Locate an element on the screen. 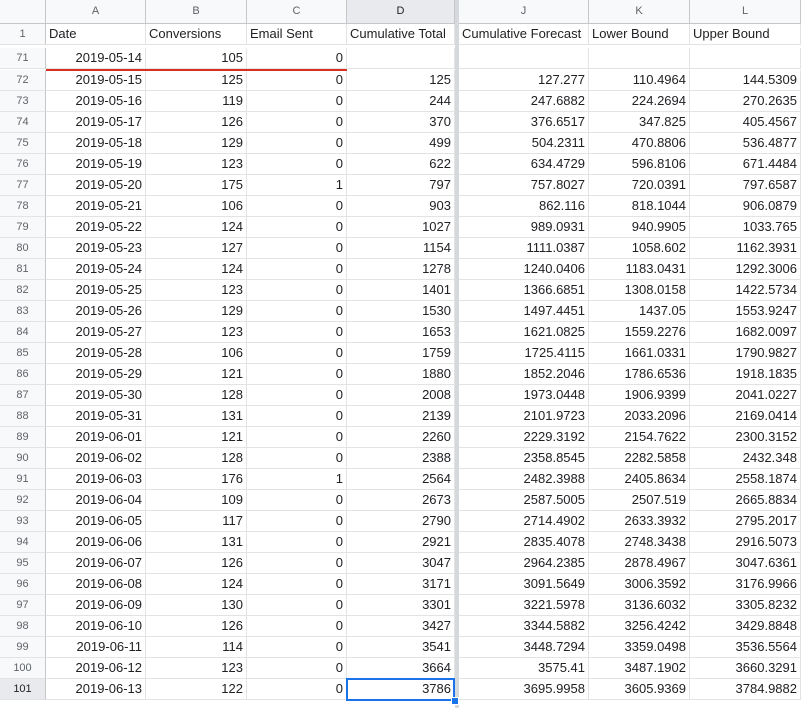  row-header-100: 100 is located at coordinates (23, 668).